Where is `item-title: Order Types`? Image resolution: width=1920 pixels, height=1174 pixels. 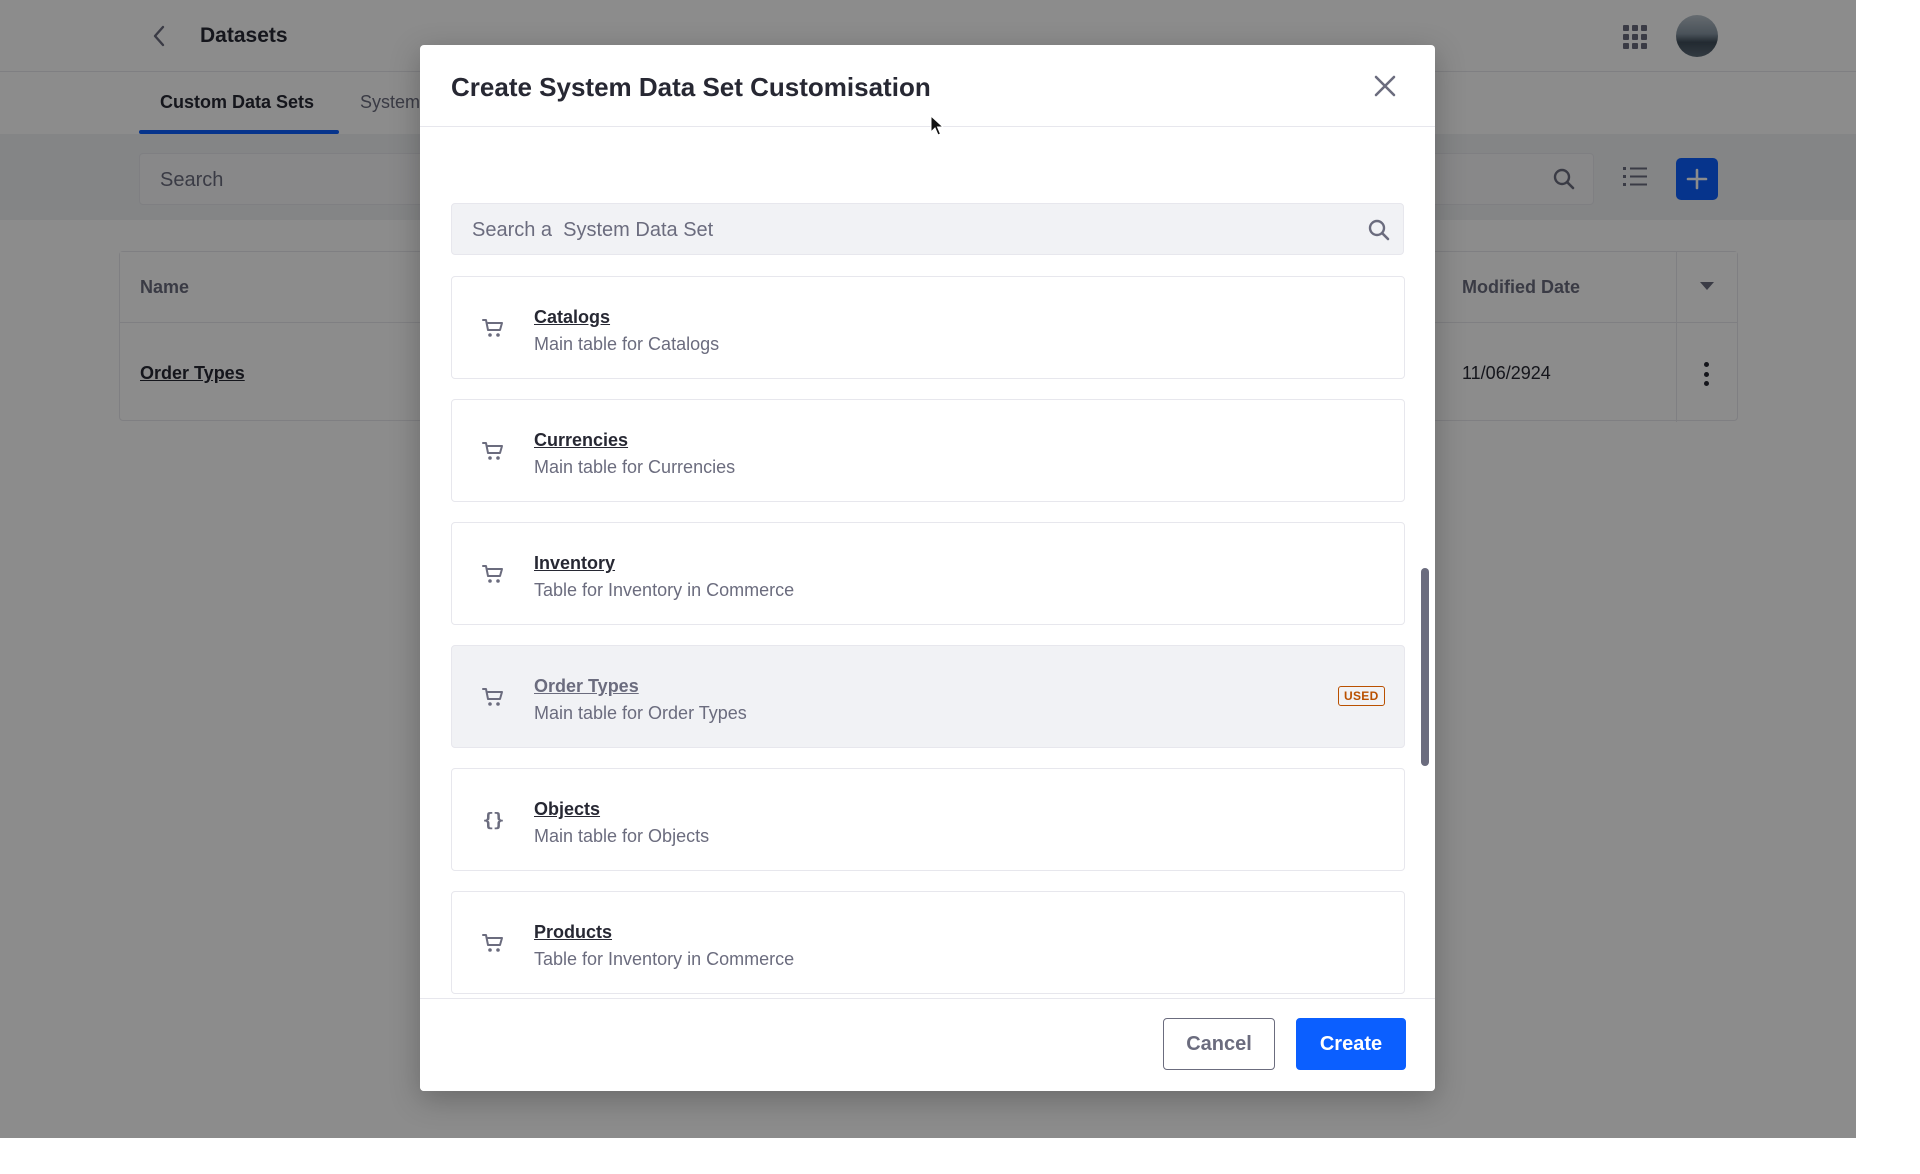
item-title: Order Types is located at coordinates (586, 686).